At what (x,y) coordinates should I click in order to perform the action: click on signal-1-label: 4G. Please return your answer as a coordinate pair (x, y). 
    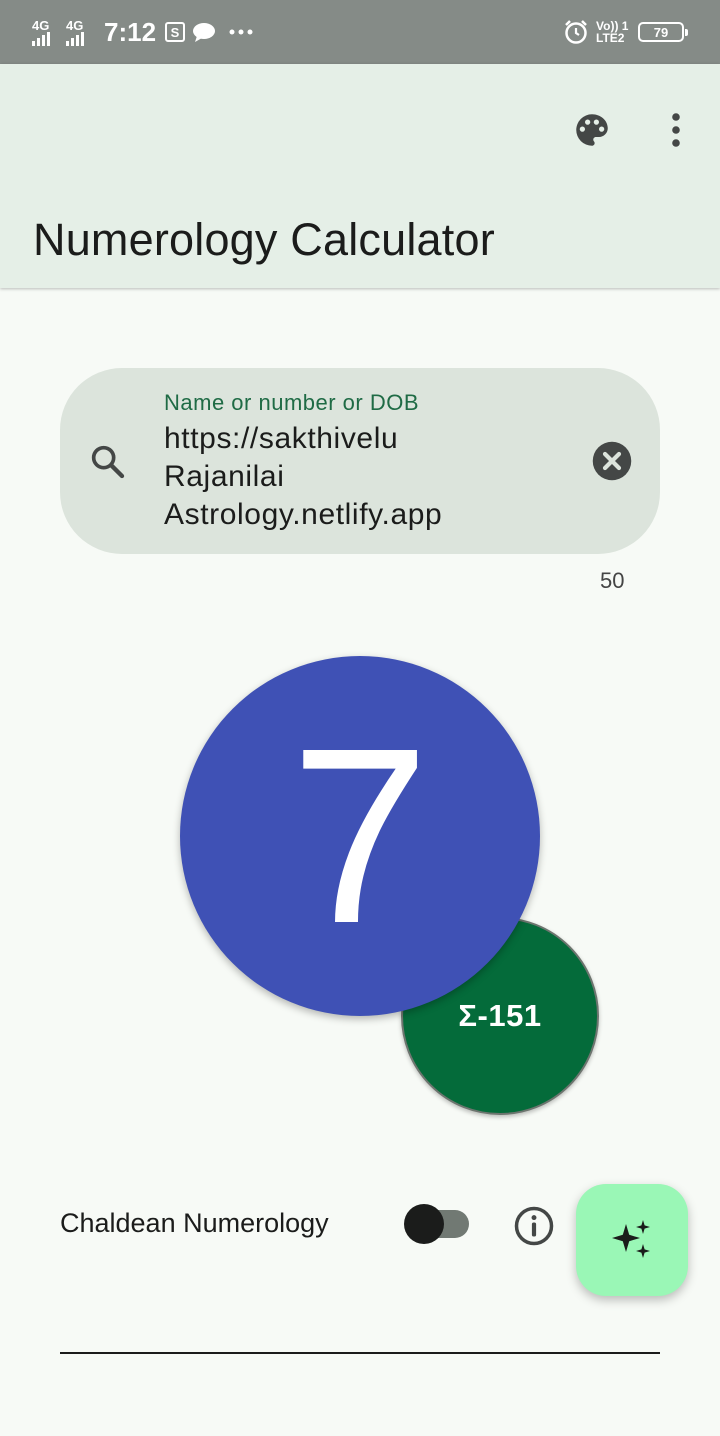
    Looking at the image, I should click on (41, 25).